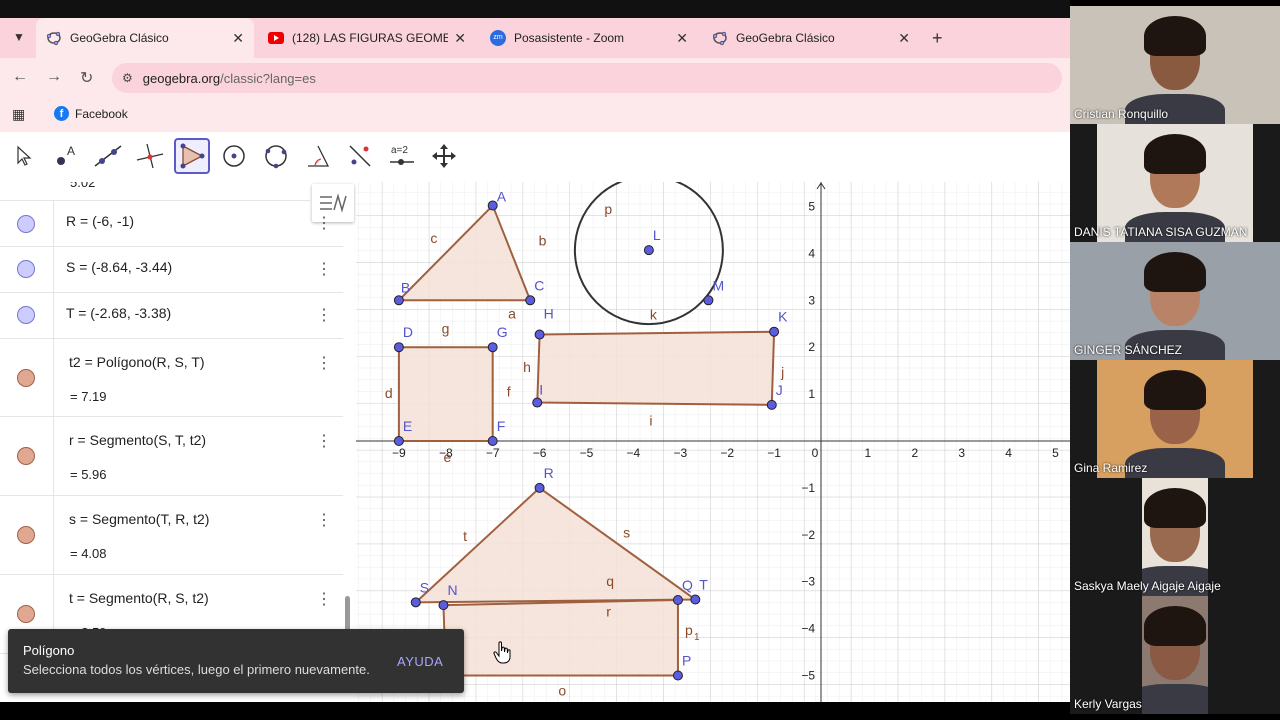  Describe the element at coordinates (150, 156) in the screenshot. I see `perpendicular-tool` at that location.